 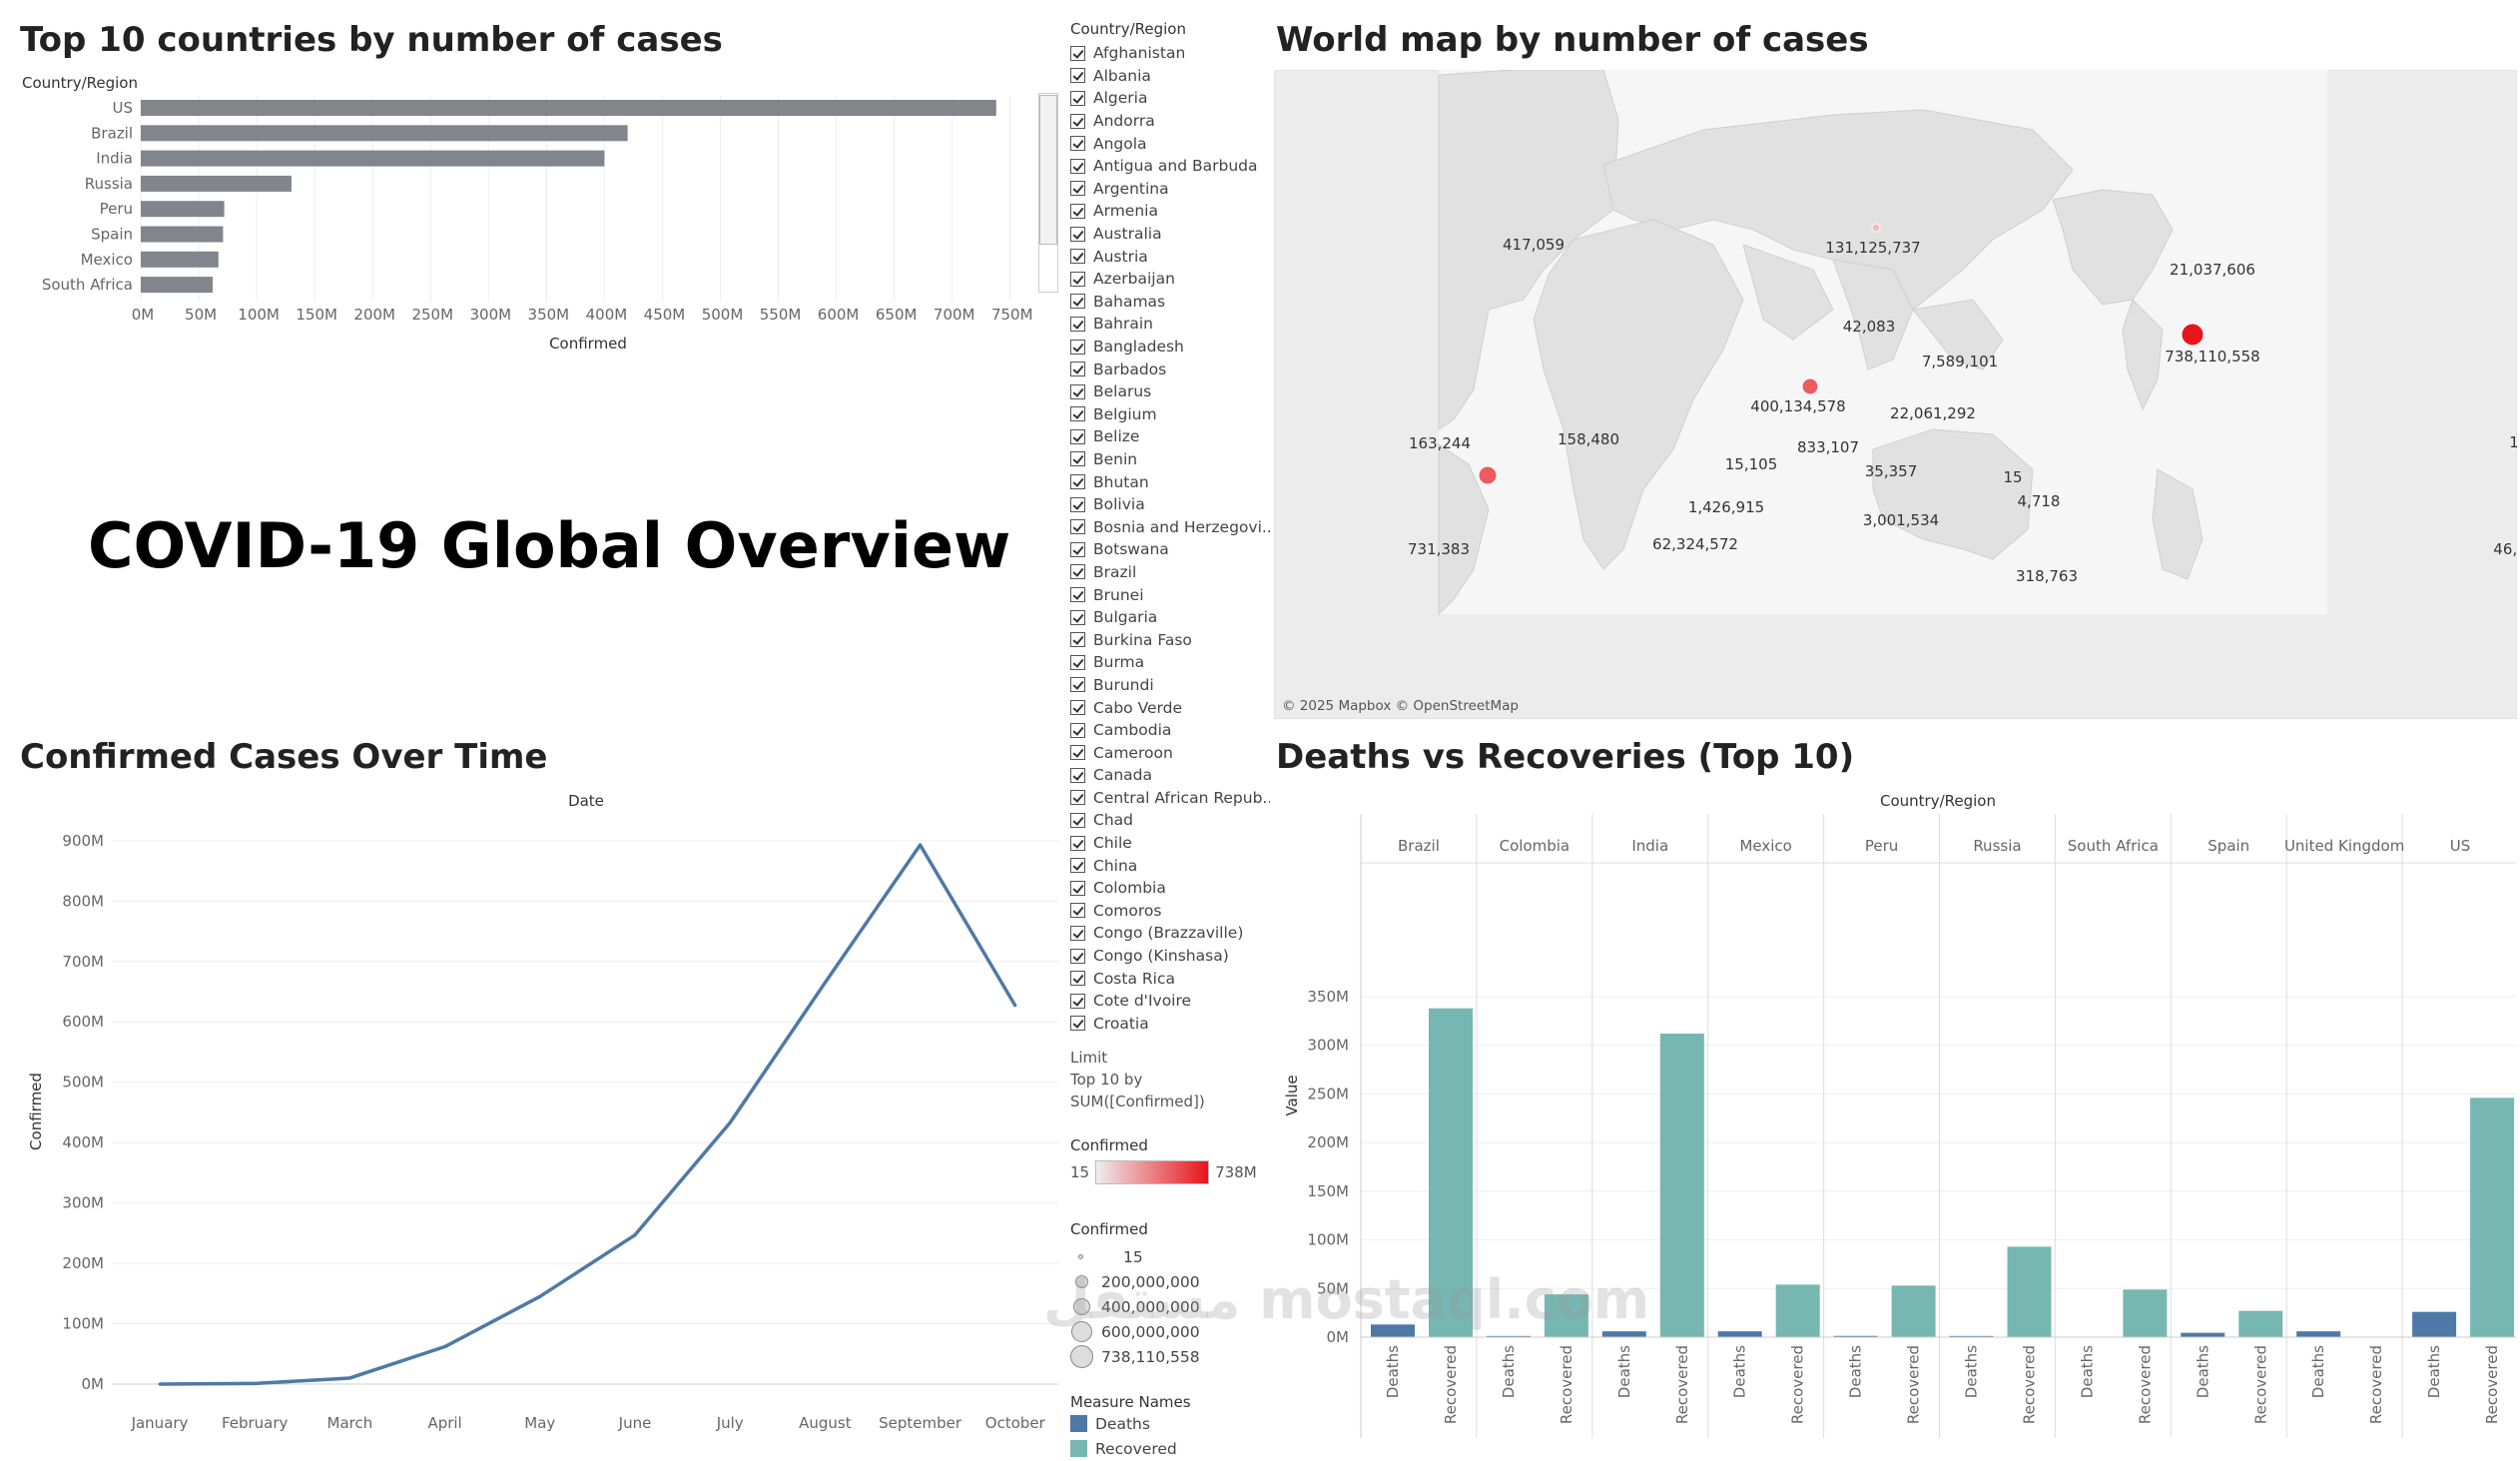 What do you see at coordinates (1170, 324) in the screenshot?
I see `country-filter-item: Bahrain` at bounding box center [1170, 324].